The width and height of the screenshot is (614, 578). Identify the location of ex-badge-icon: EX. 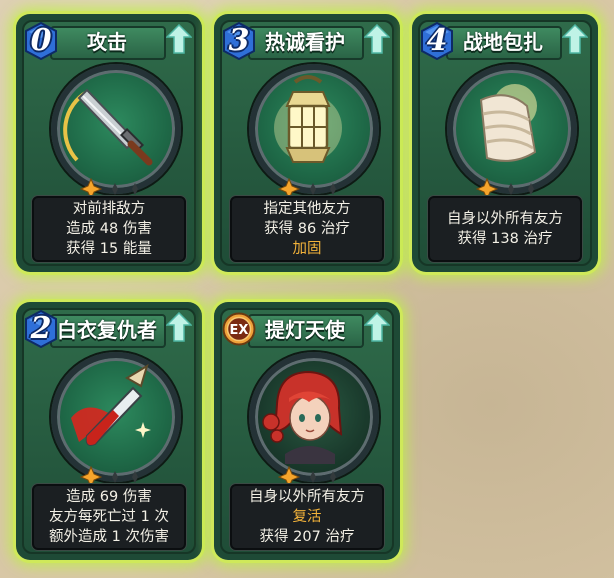
(239, 329).